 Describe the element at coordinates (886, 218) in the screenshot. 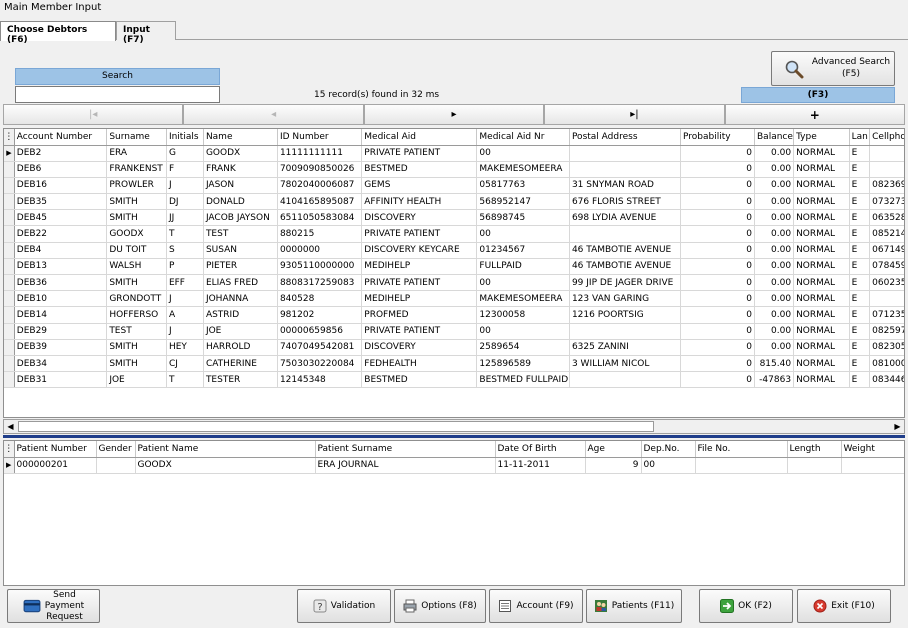

I see `cell-cellphone: 0635289636` at that location.